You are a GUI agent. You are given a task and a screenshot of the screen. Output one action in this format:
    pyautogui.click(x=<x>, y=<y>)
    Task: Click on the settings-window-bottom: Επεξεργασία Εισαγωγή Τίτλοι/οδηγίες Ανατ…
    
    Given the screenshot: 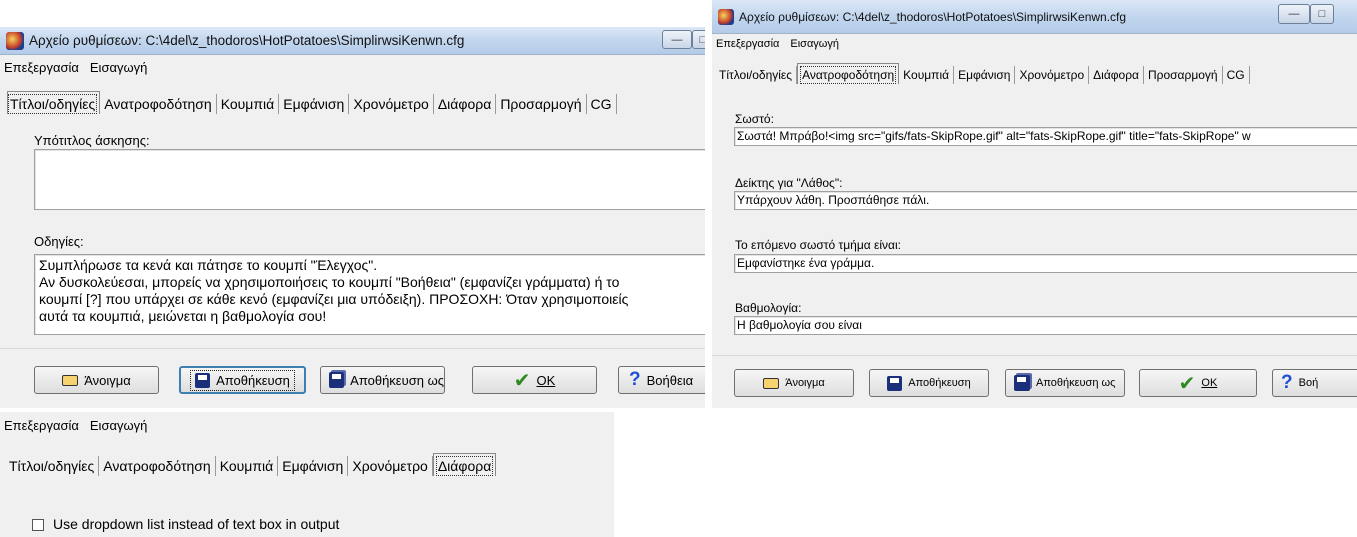 What is the action you would take?
    pyautogui.click(x=307, y=474)
    